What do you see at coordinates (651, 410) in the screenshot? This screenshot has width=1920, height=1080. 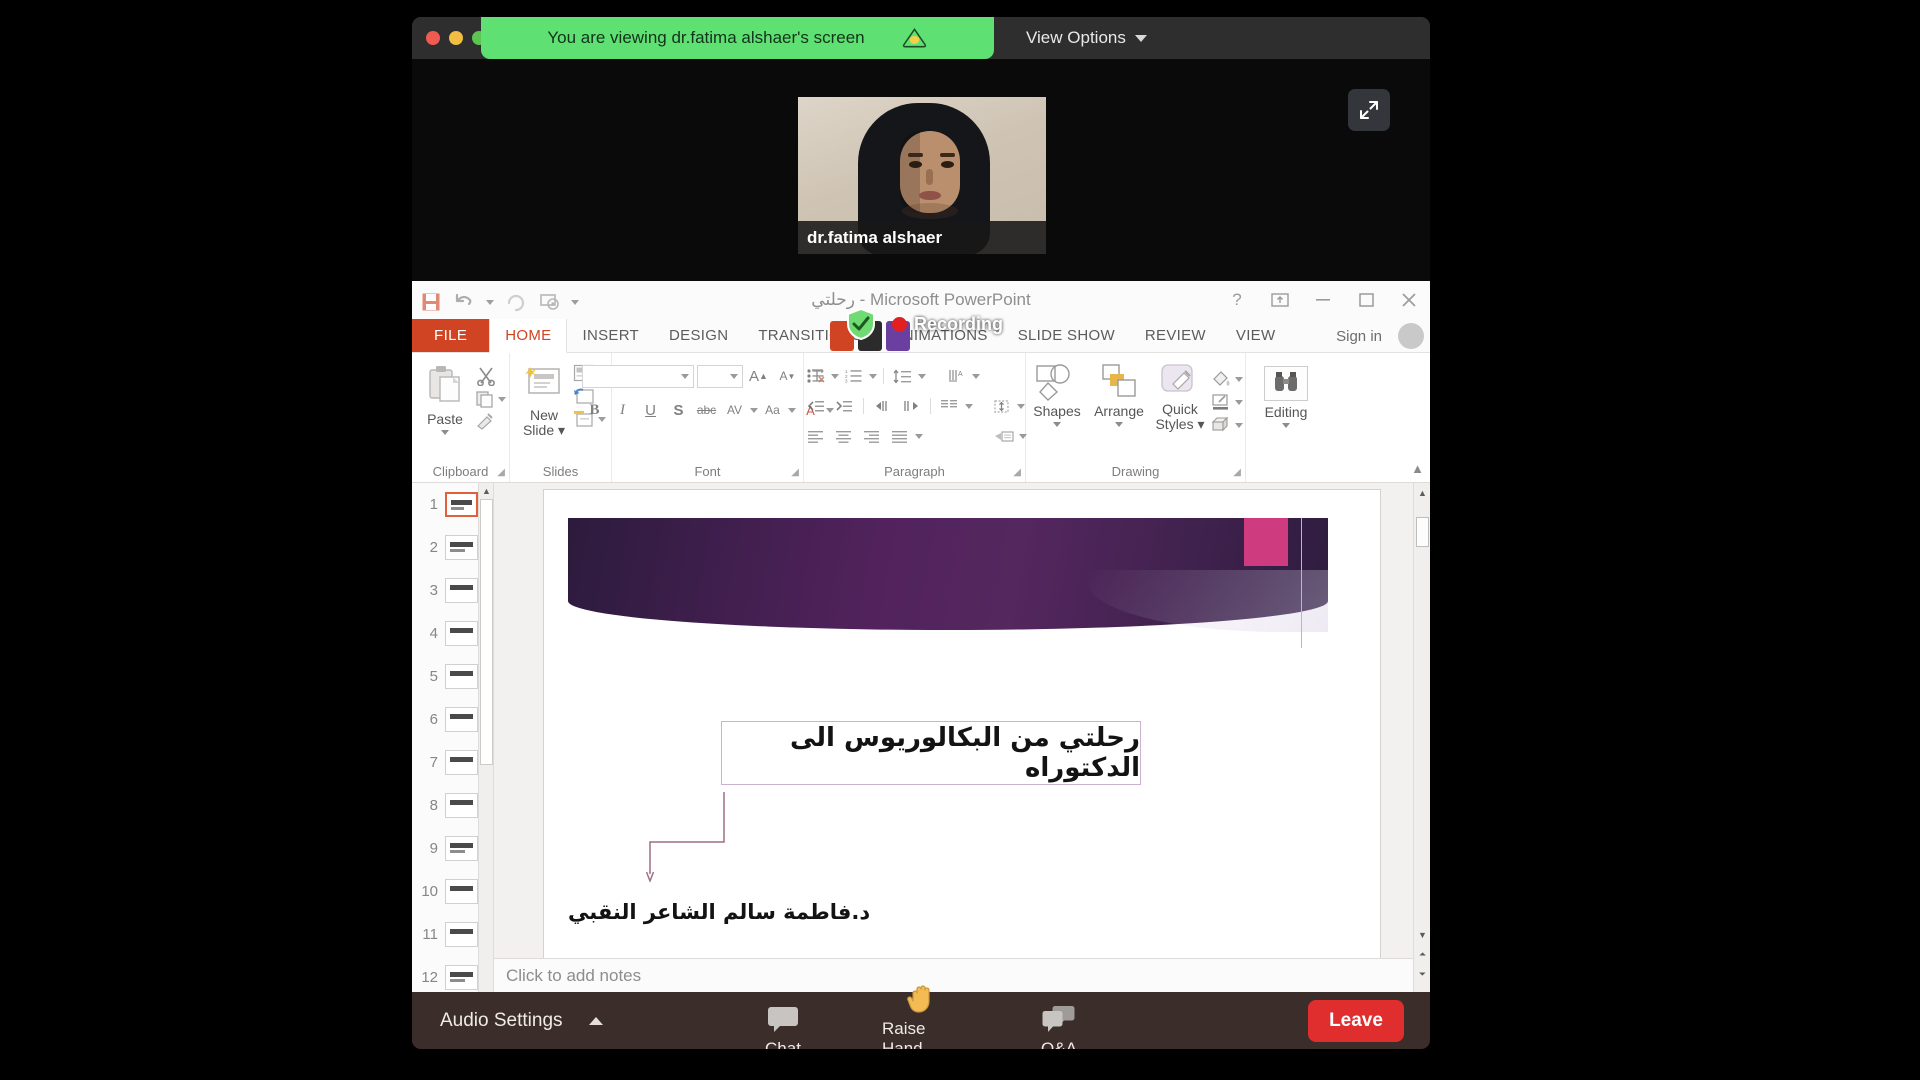 I see `underline-button: U` at bounding box center [651, 410].